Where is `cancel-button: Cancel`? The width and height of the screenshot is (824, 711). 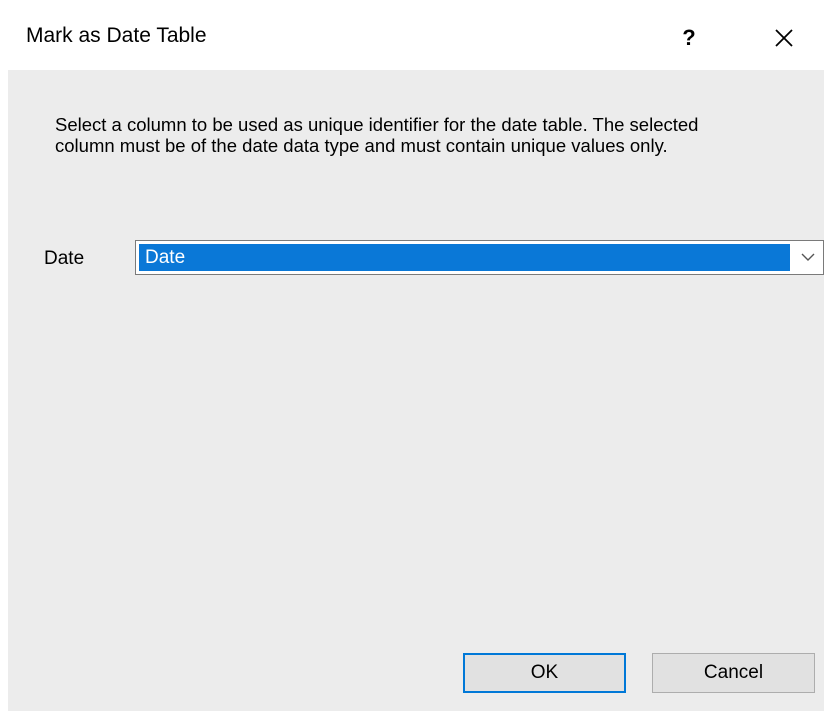 cancel-button: Cancel is located at coordinates (733, 673).